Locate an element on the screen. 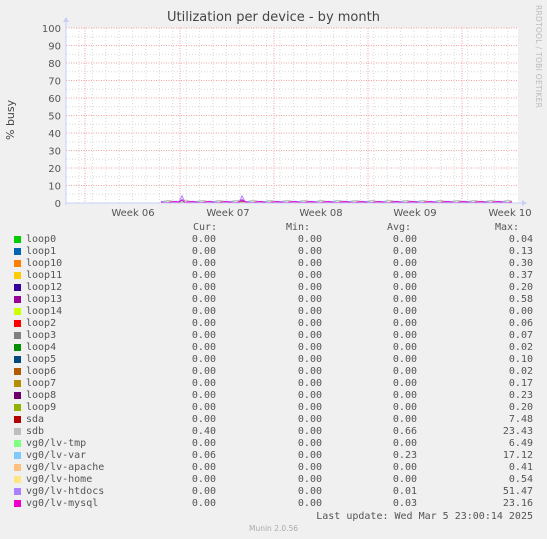 Image resolution: width=547 pixels, height=539 pixels. legend-label: loop2 is located at coordinates (41, 323).